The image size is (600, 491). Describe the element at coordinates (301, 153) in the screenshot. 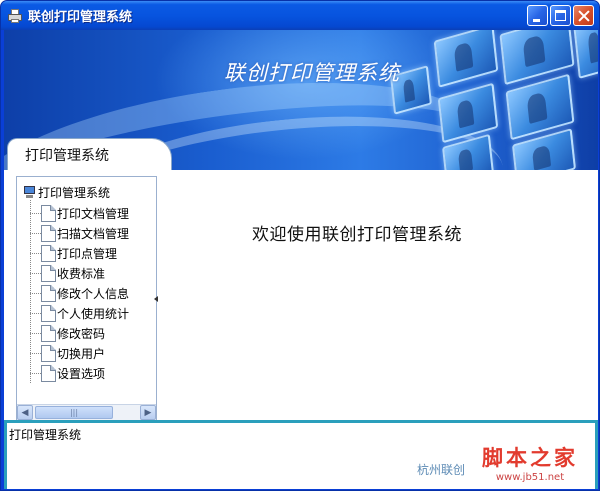

I see `tab-strip: 打印管理系统` at that location.